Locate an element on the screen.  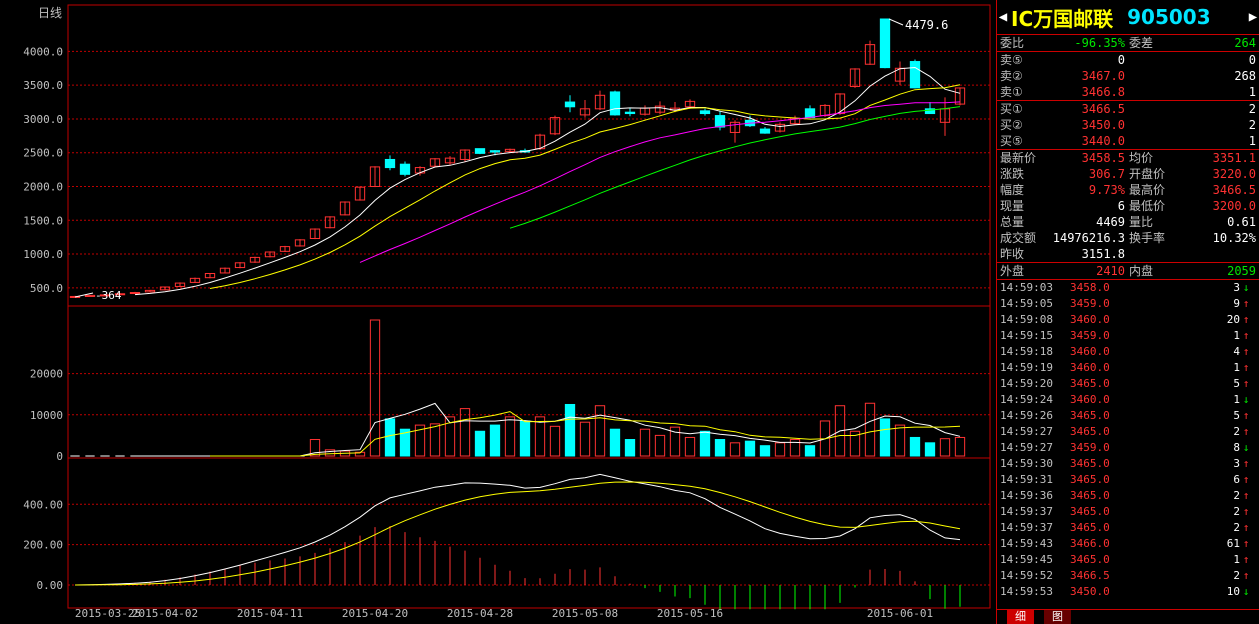
stat-value: 9.73% is located at coordinates (1106, 190).